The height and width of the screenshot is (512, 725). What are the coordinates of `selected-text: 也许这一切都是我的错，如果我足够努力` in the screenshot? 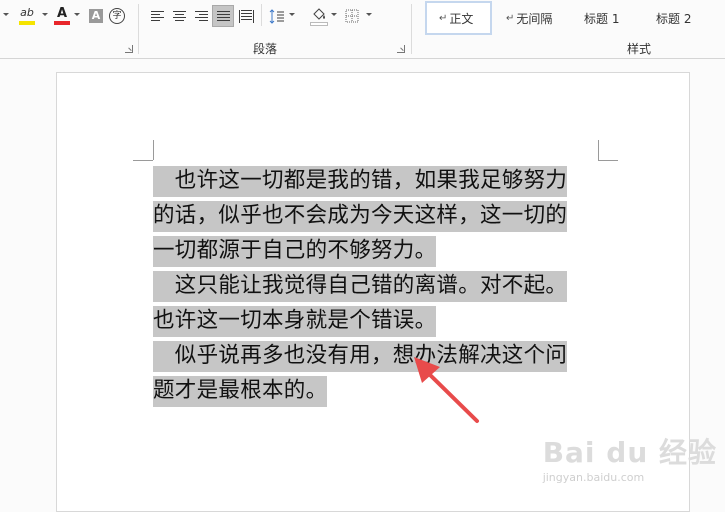 It's located at (360, 181).